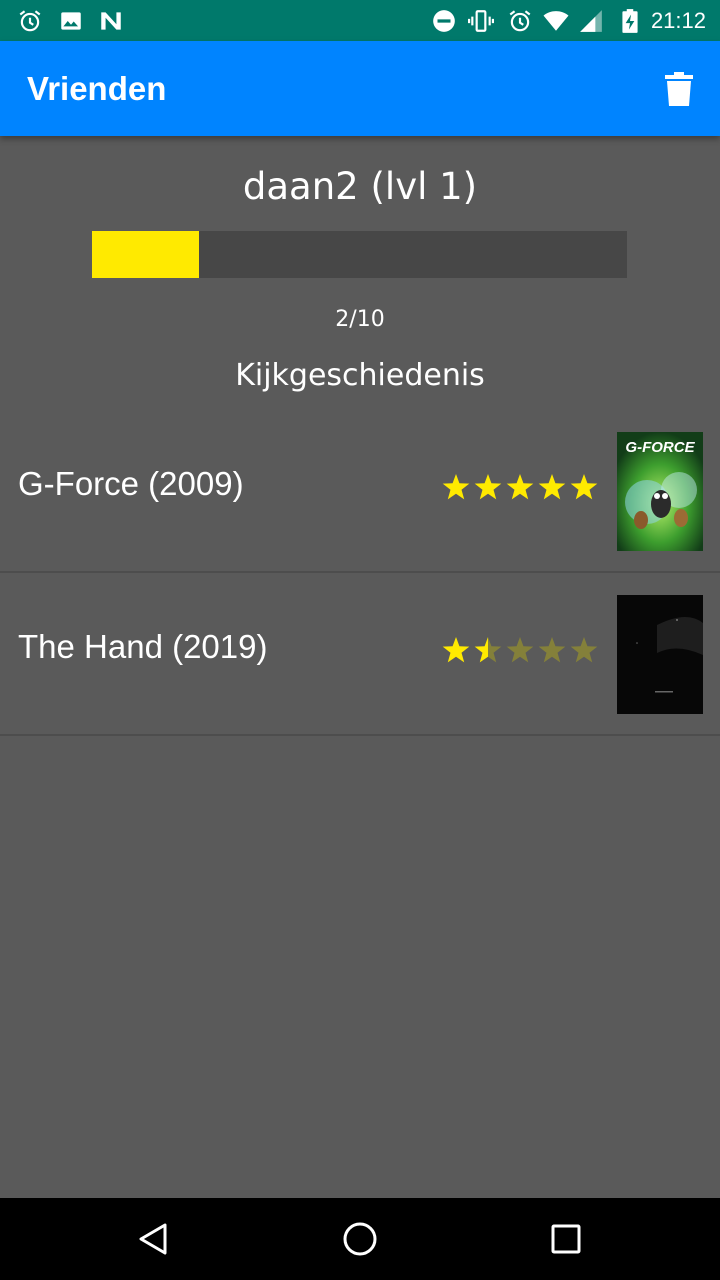  I want to click on delete-button, so click(679, 89).